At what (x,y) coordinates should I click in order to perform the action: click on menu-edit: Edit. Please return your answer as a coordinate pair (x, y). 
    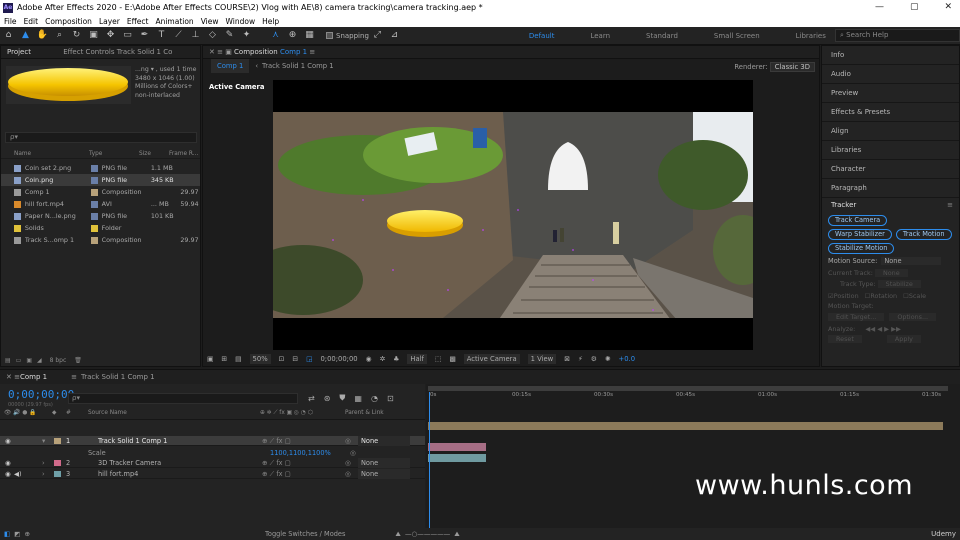
    Looking at the image, I should click on (31, 21).